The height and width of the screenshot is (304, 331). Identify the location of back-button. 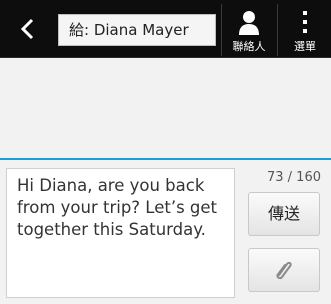
(27, 29).